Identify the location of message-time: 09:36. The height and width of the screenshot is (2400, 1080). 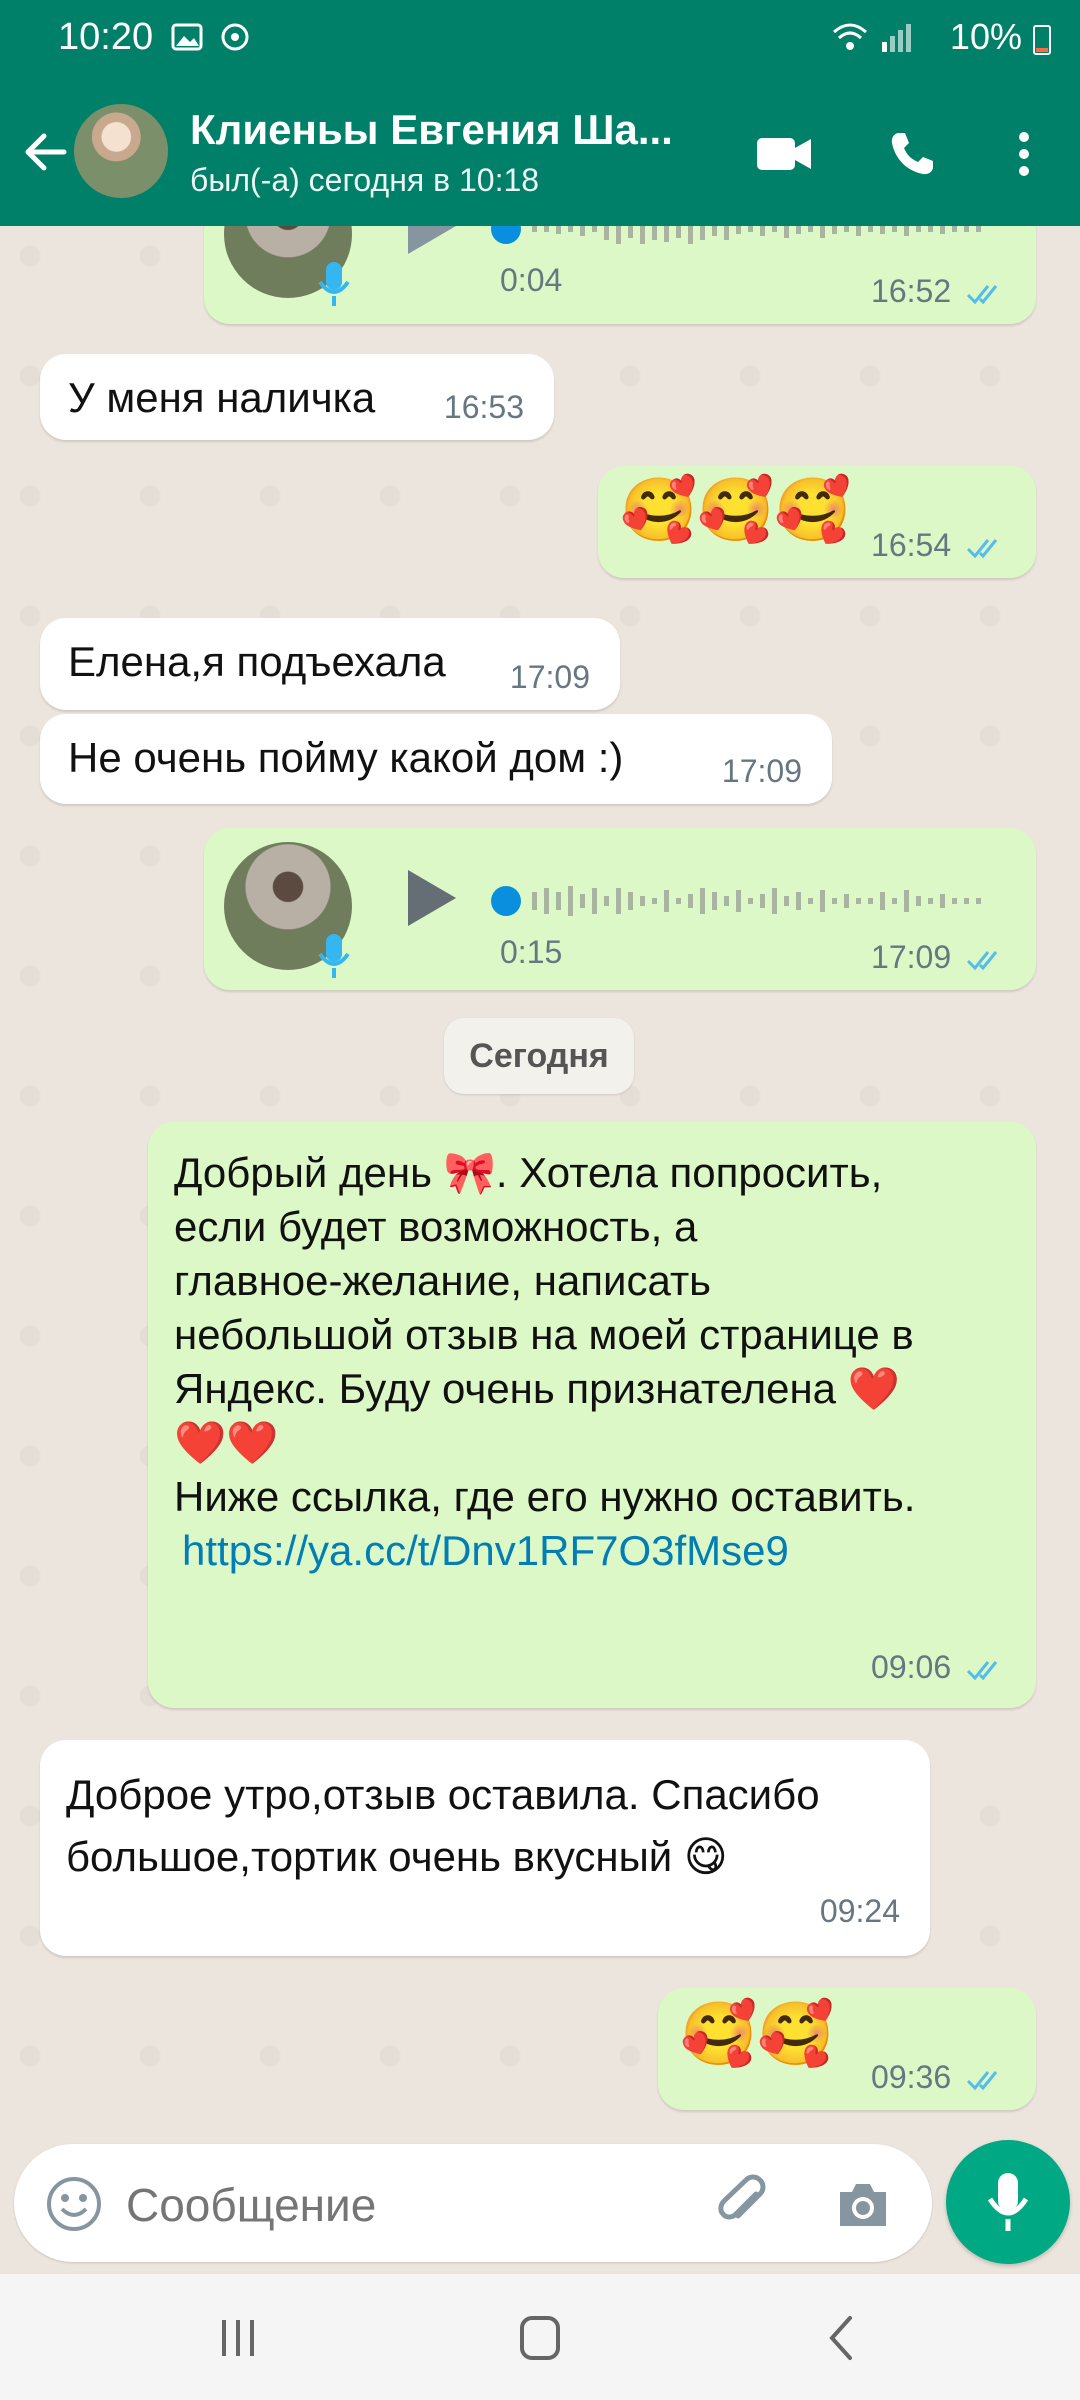
(938, 2077).